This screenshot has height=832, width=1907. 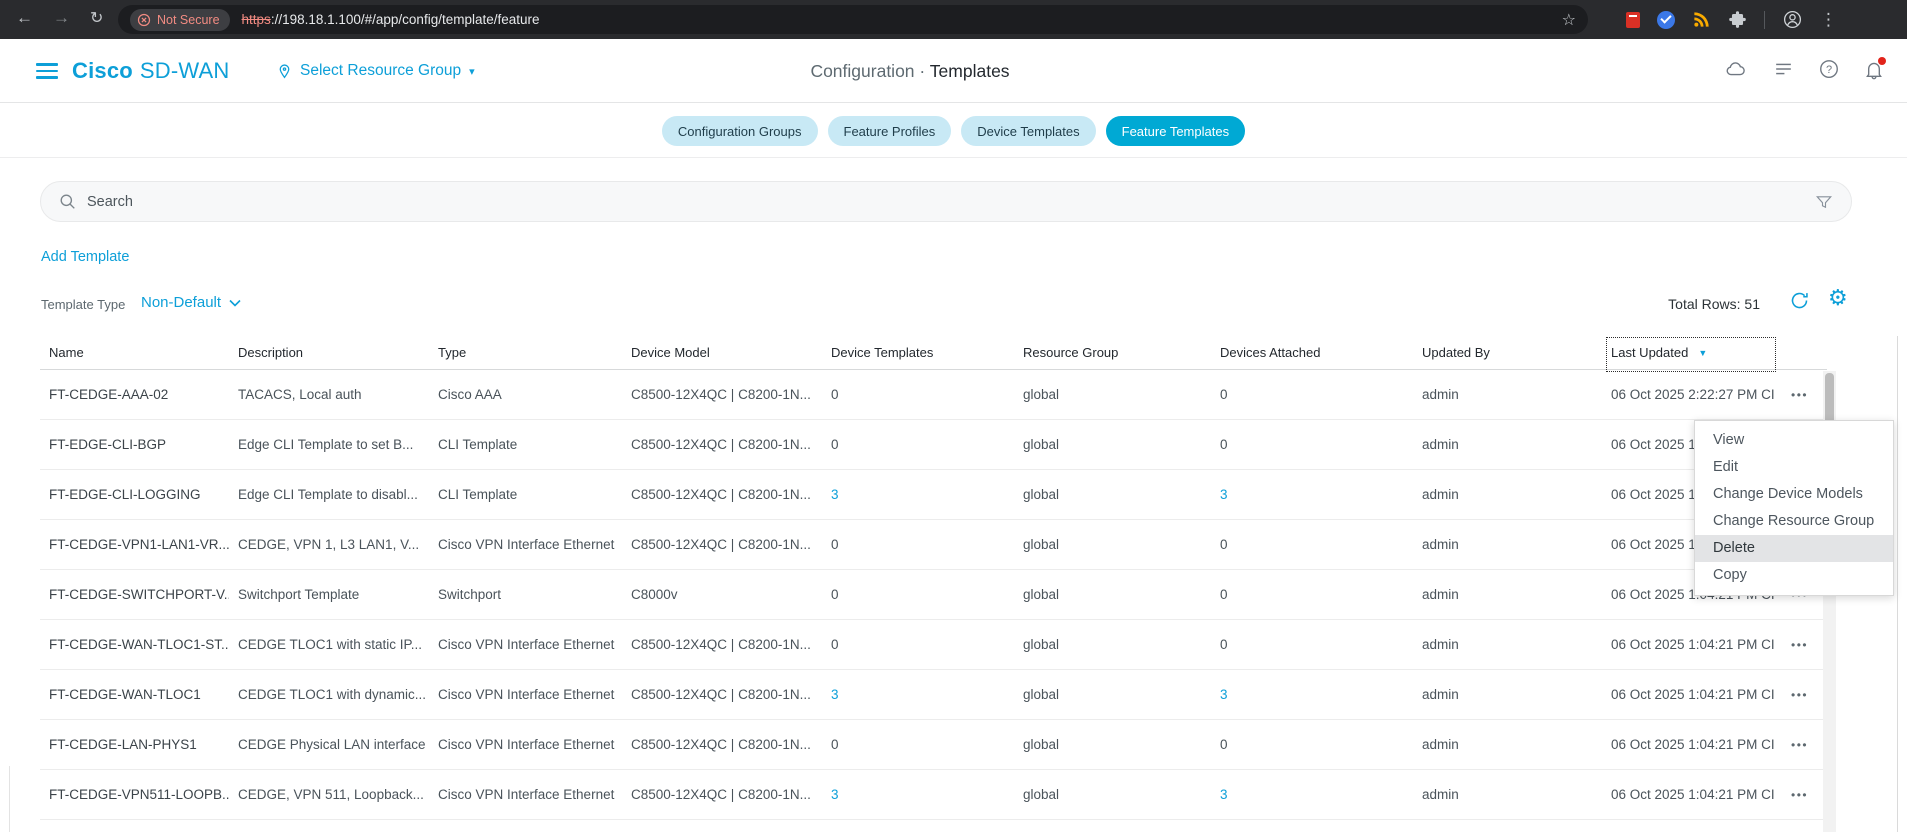 I want to click on tab-label: Configuration Groups, so click(x=739, y=131).